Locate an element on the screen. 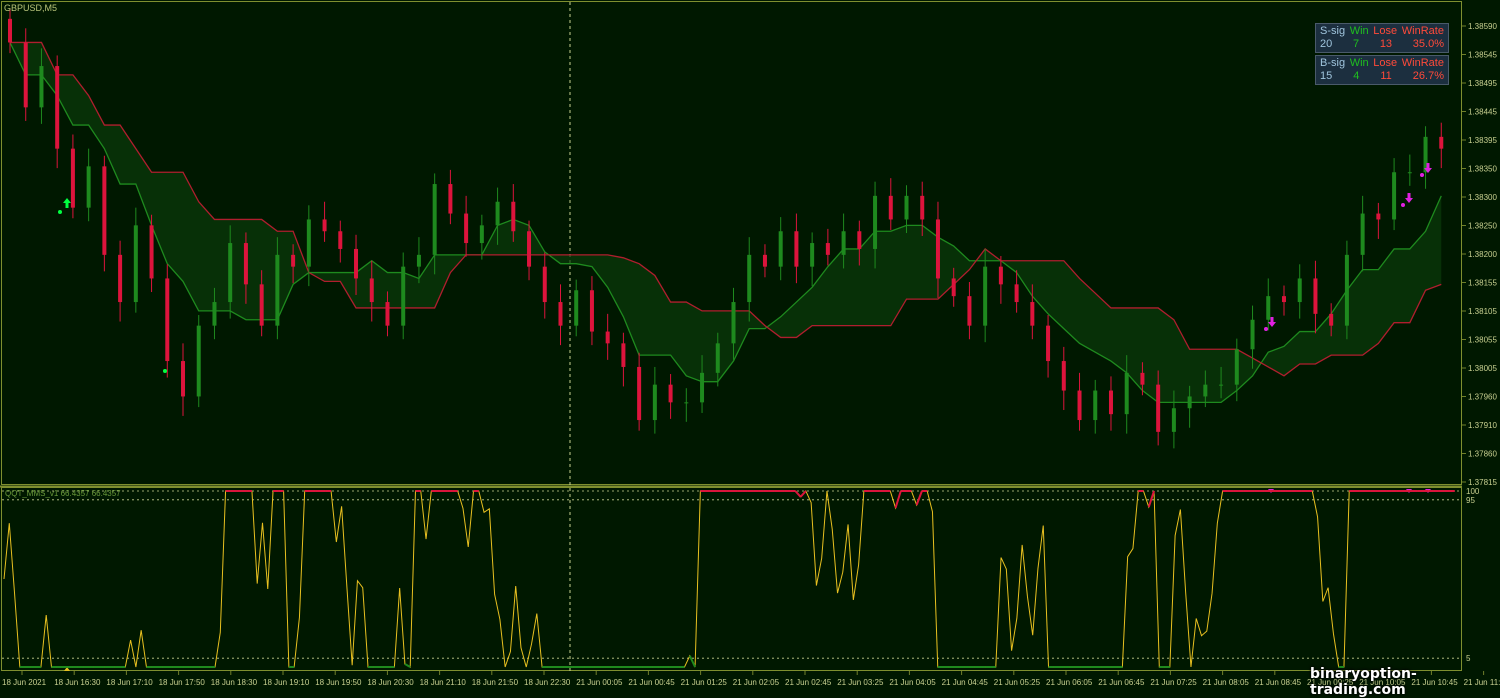 The width and height of the screenshot is (1500, 698). time-tick-label: 18 Jun 21:10 is located at coordinates (443, 682).